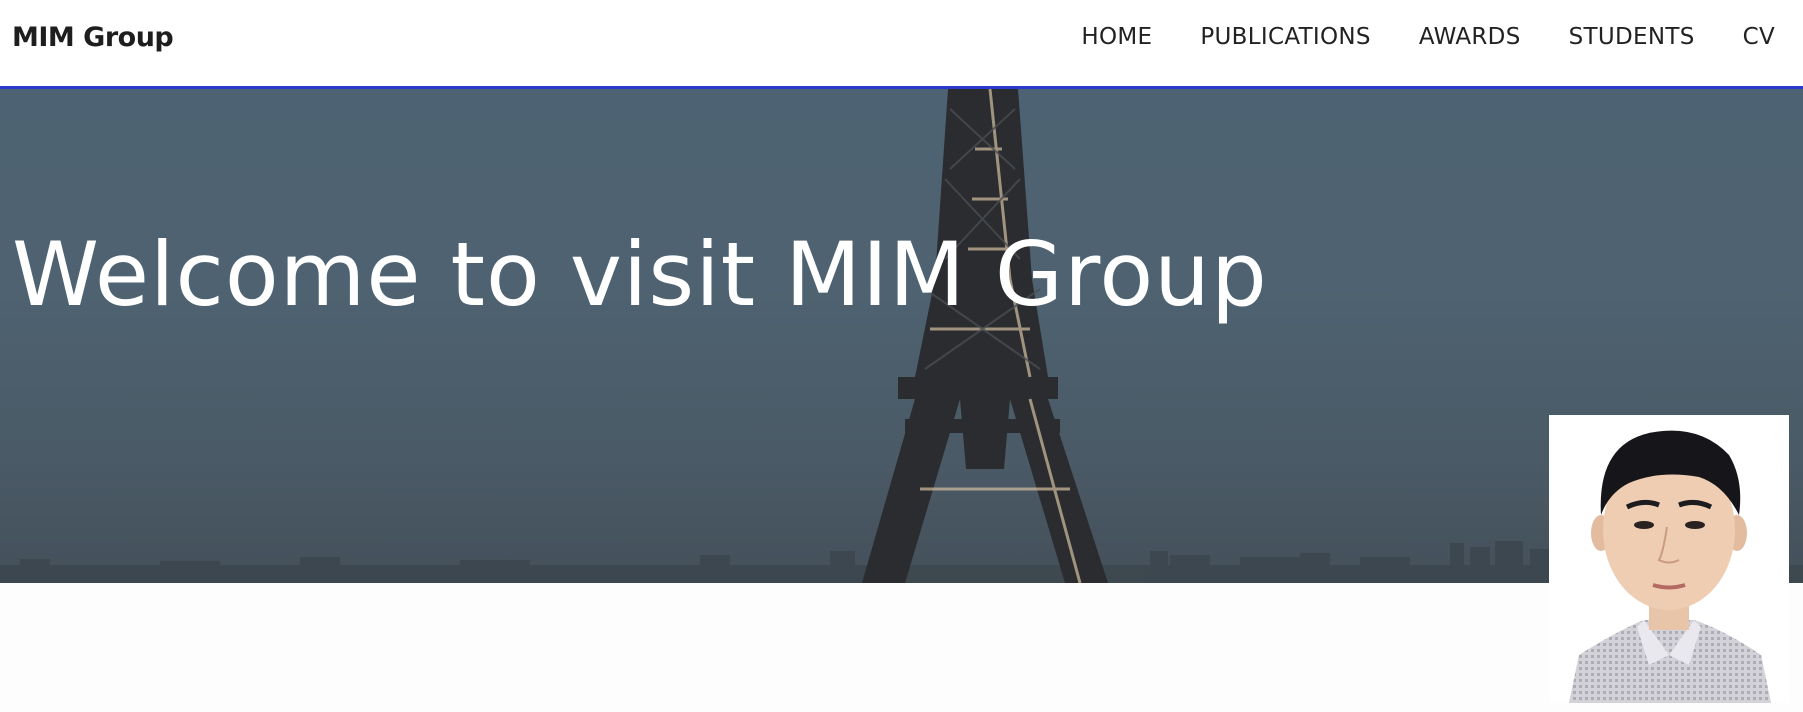 This screenshot has width=1803, height=712. I want to click on brand-logo-link: MIM Group, so click(93, 37).